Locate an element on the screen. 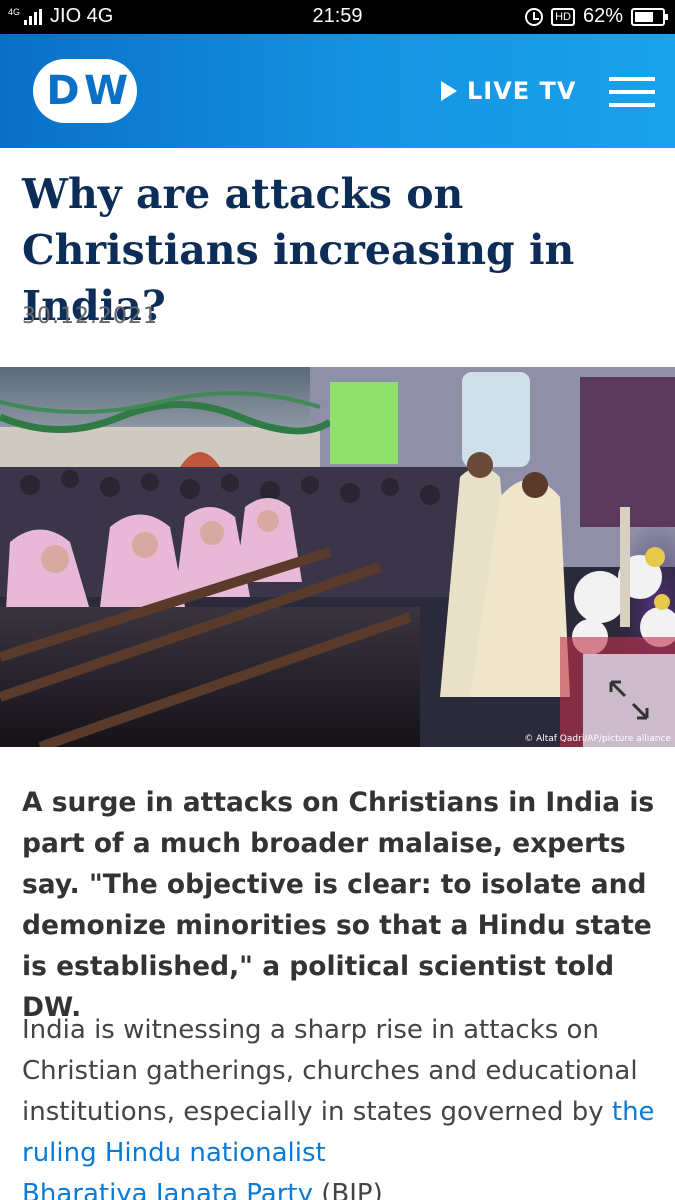 The image size is (675, 1200). status-bar: 4G JIO 4G 21:59 HD 62% is located at coordinates (337, 17).